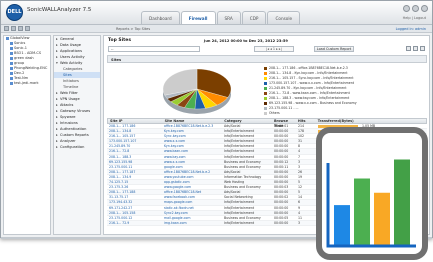  Describe the element at coordinates (134, 141) in the screenshot. I see `table-cell: 173.000.157.107` at that location.